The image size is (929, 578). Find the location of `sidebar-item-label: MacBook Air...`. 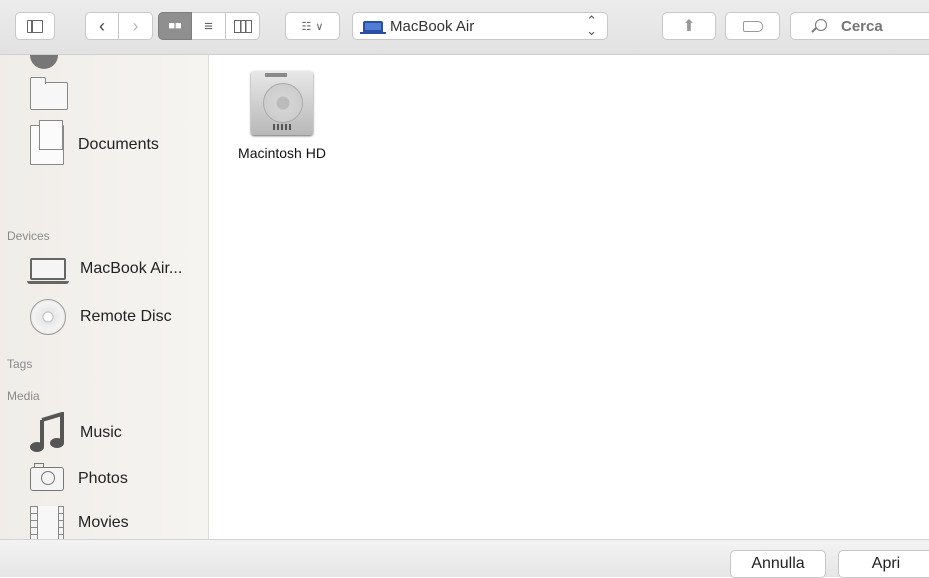

sidebar-item-label: MacBook Air... is located at coordinates (131, 268).